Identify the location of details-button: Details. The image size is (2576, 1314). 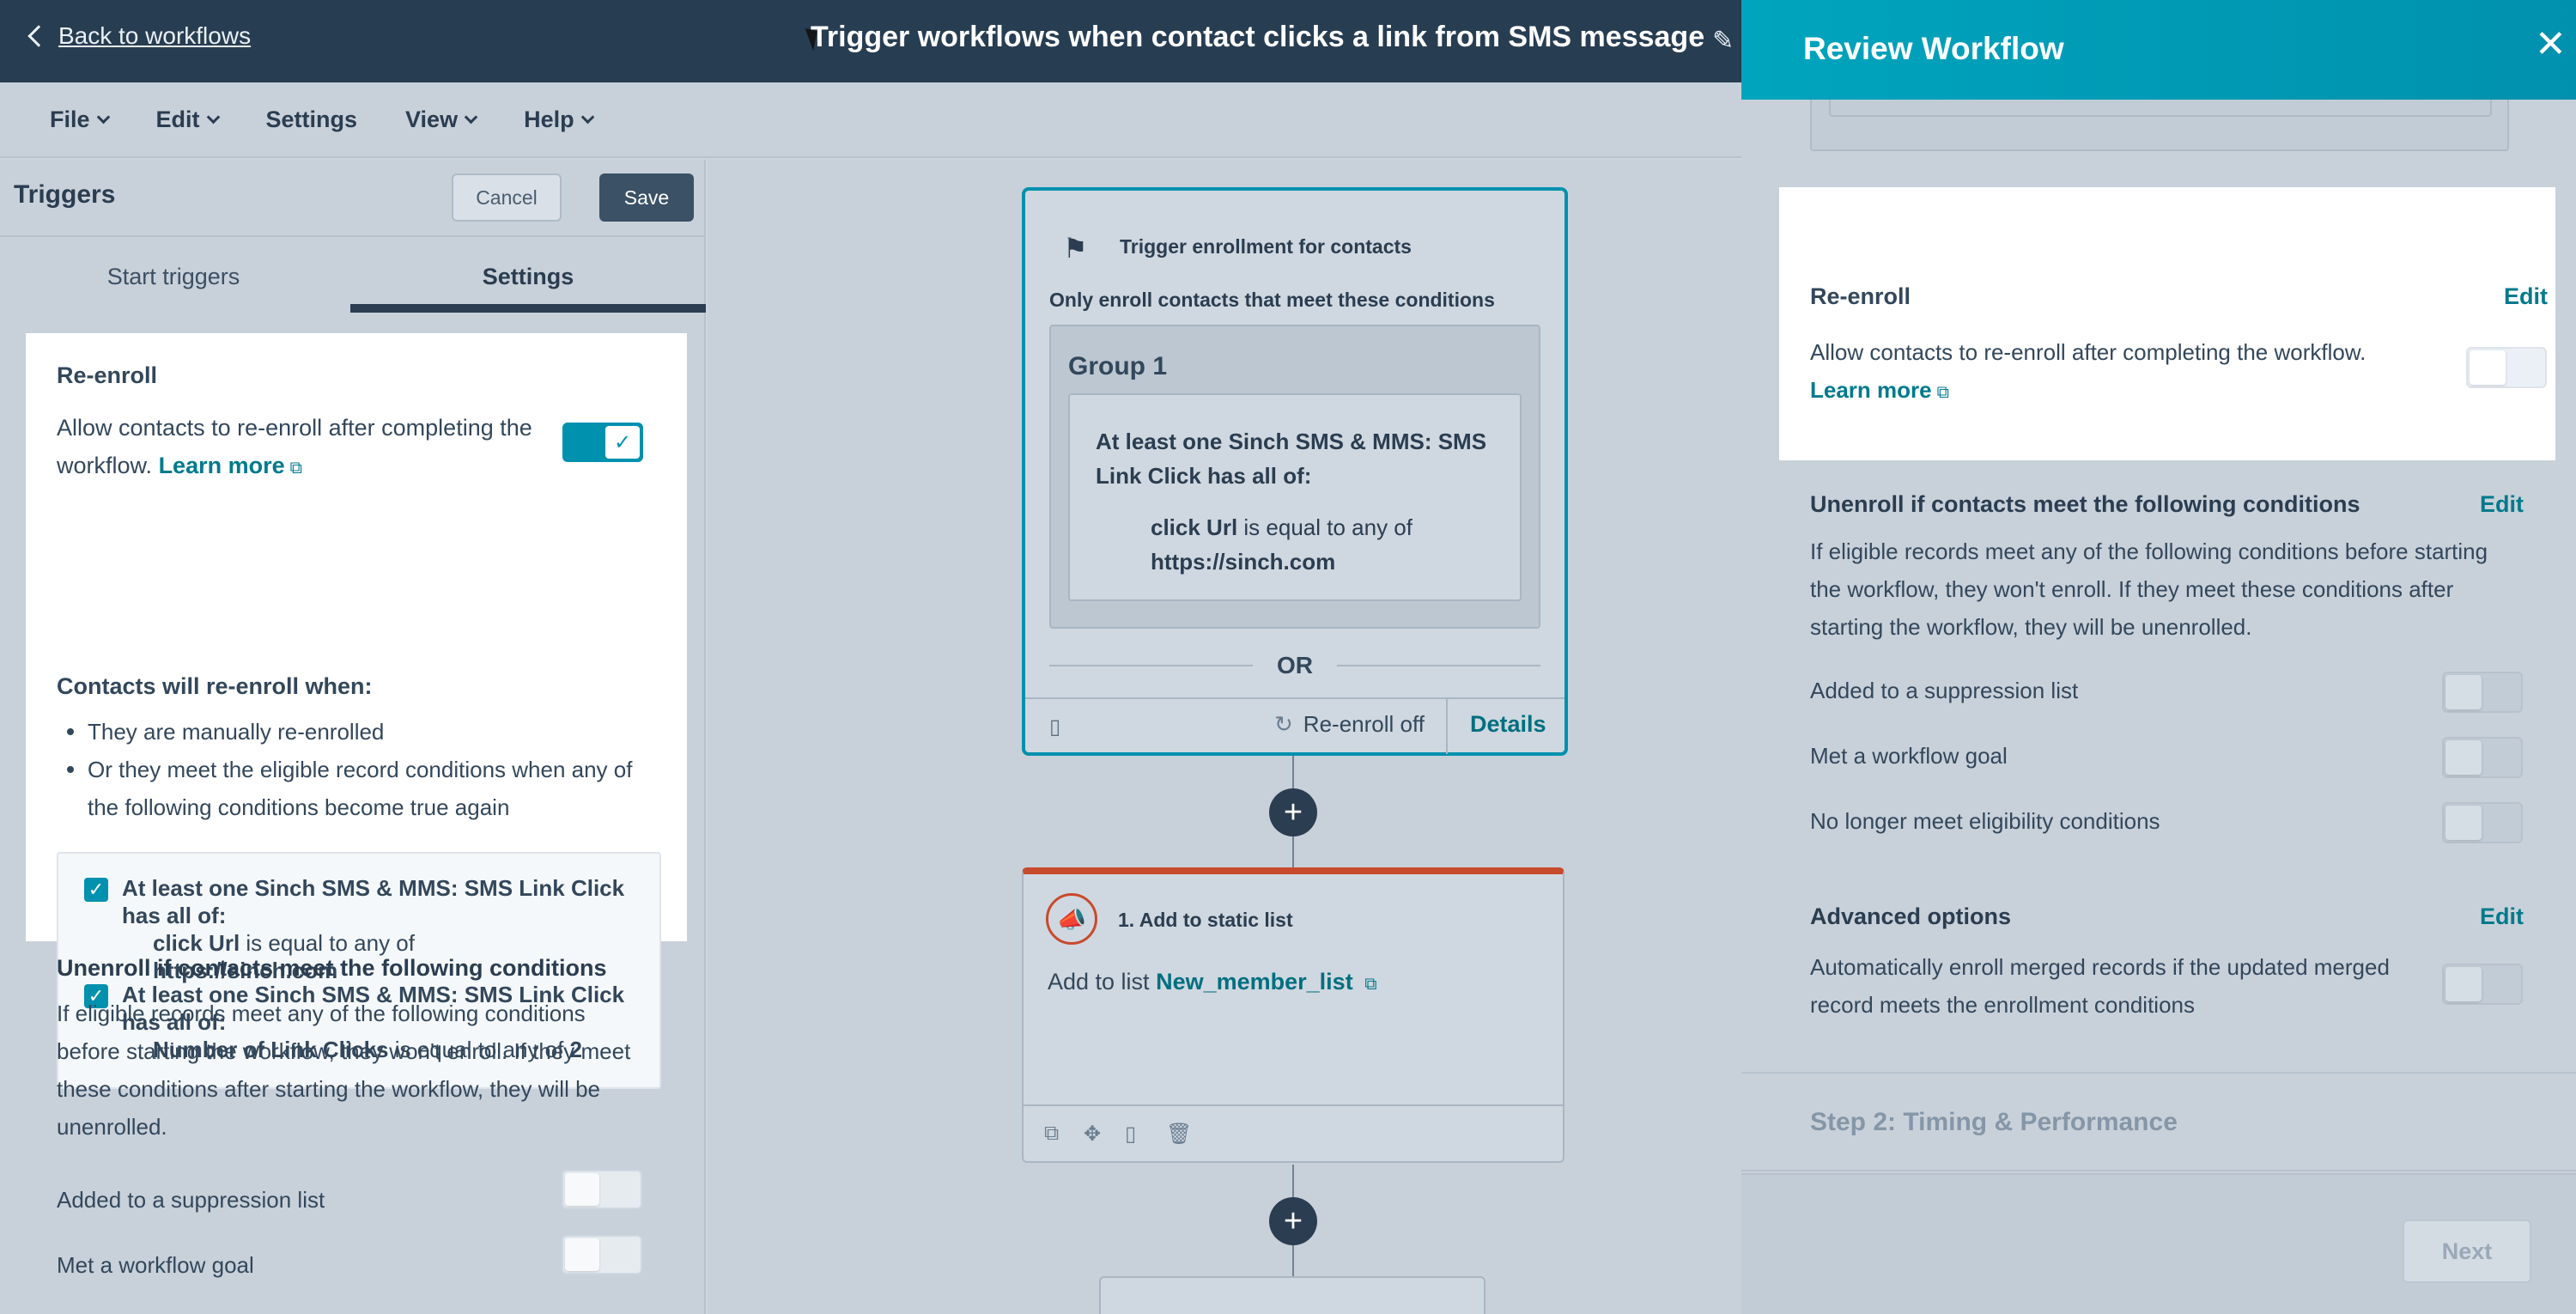
(1508, 724).